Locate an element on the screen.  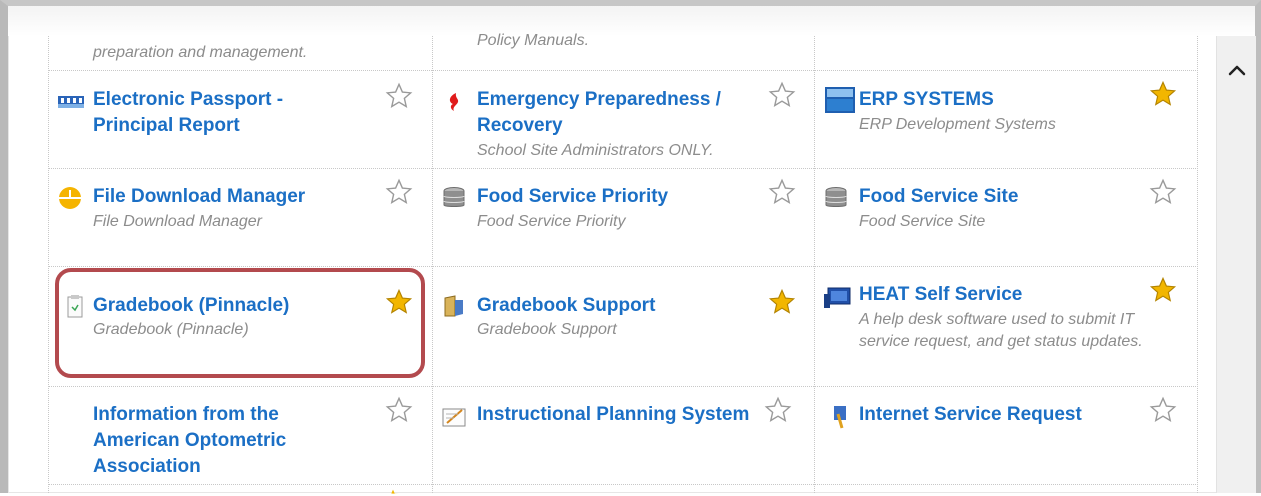
app-tile-internet-service-request: Internet Service Request is located at coordinates (1005, 435).